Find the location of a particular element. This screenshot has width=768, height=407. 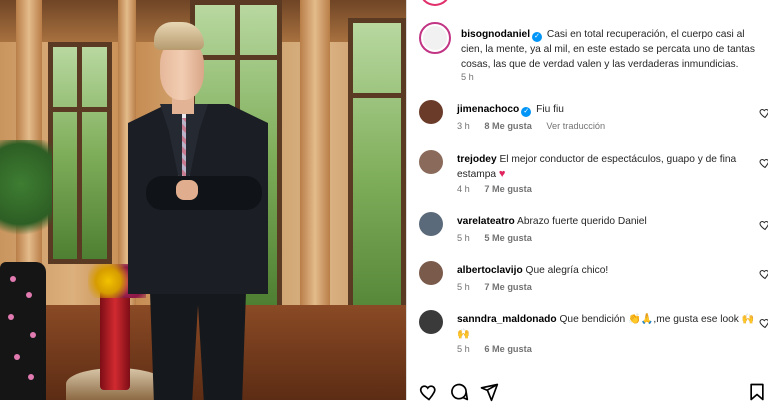

photo-red-vase is located at coordinates (115, 340).